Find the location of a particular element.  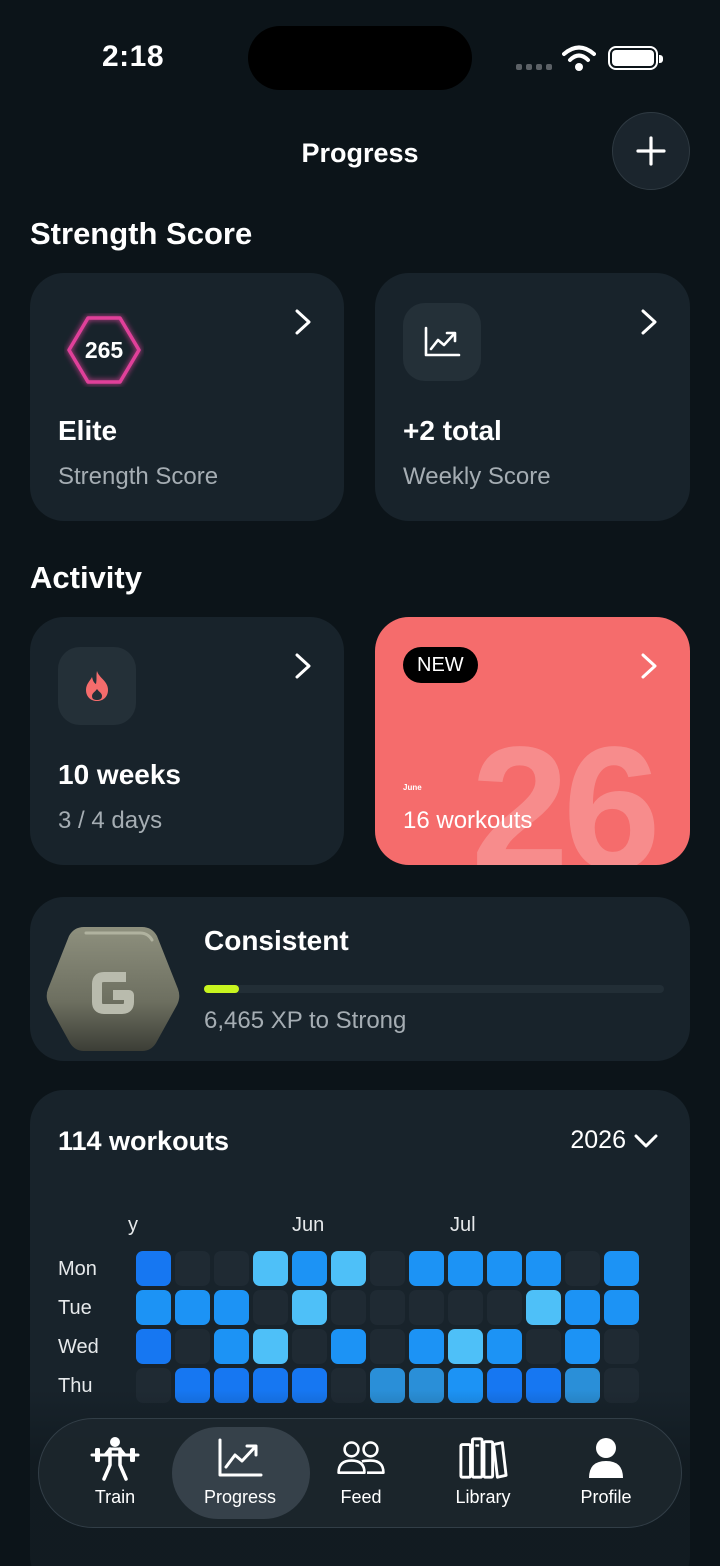

score-badge: 265 is located at coordinates (104, 350).